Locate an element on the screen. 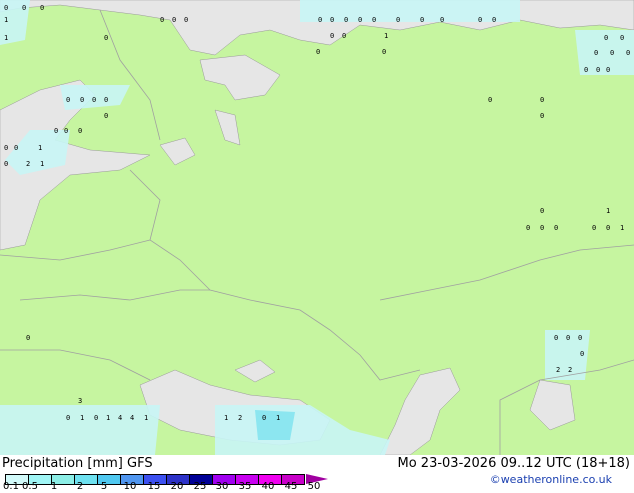 The height and width of the screenshot is (493, 634). color-scale-ticks: 0.1 0.5 1 2 5 10 15 20 25 30 35 40 45 50 is located at coordinates (170, 487).